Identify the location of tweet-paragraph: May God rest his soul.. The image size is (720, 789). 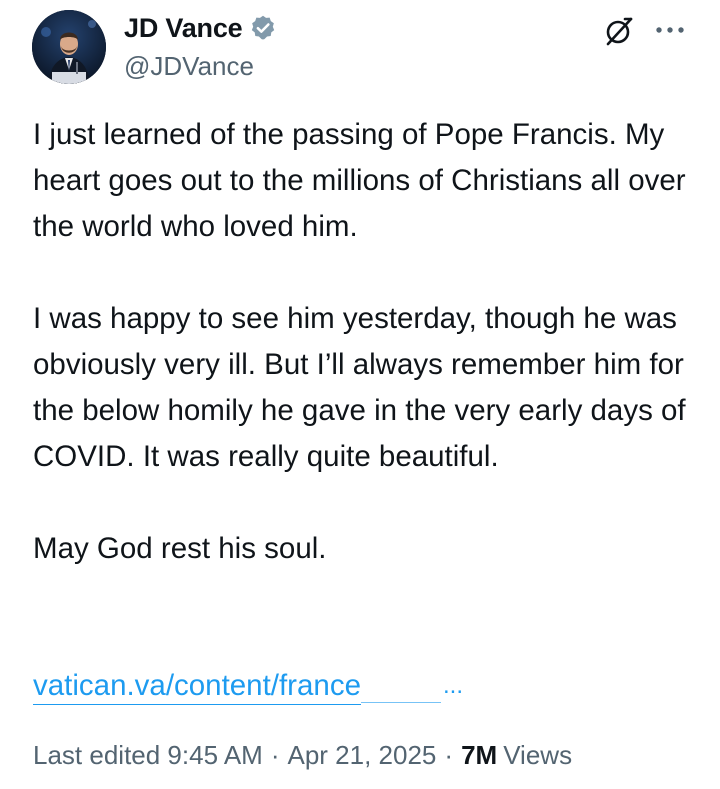
(180, 548).